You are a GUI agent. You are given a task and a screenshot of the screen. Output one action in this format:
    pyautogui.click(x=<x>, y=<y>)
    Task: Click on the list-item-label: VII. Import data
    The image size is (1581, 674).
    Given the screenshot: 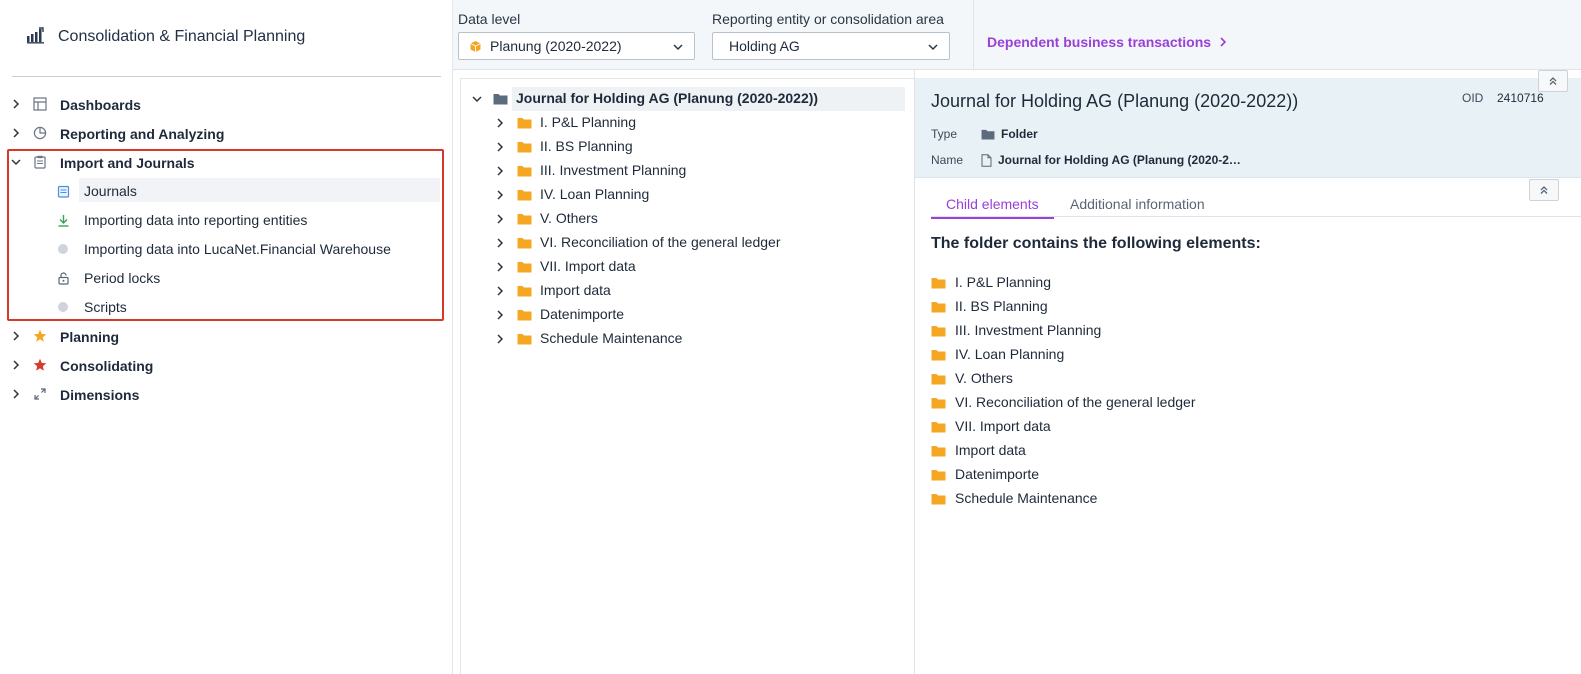 What is the action you would take?
    pyautogui.click(x=1003, y=426)
    